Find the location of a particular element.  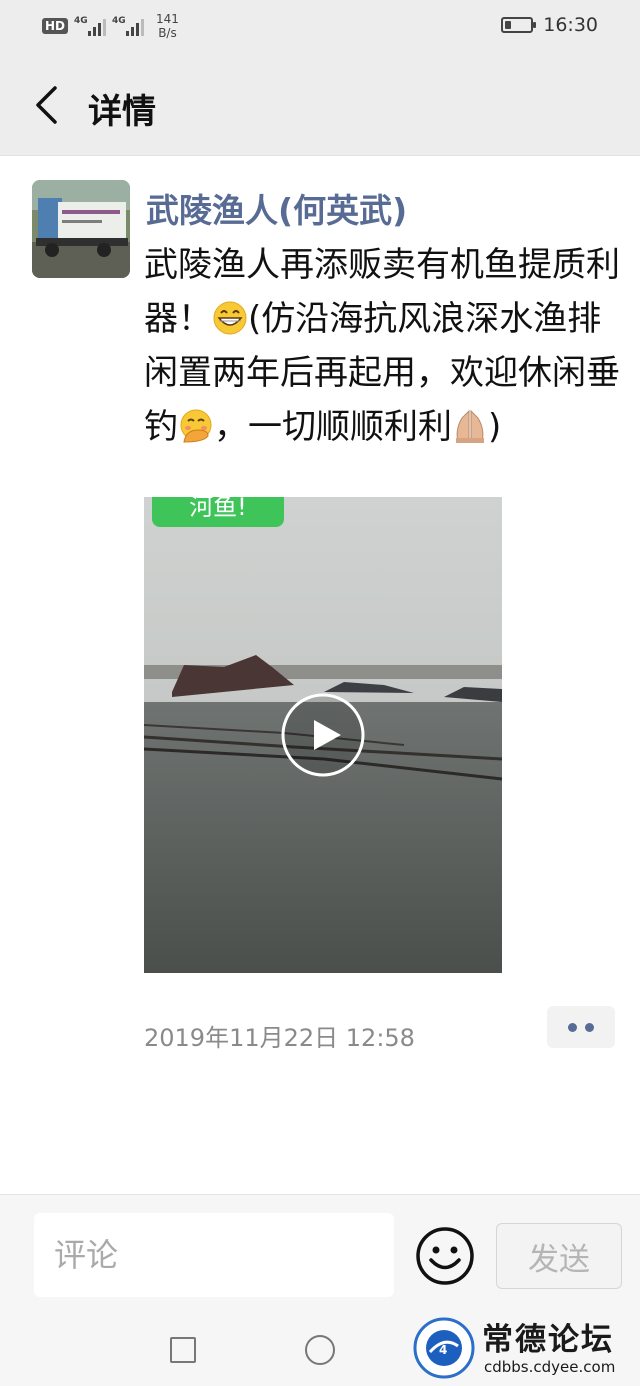

post-text-segment: ) is located at coordinates (495, 427).